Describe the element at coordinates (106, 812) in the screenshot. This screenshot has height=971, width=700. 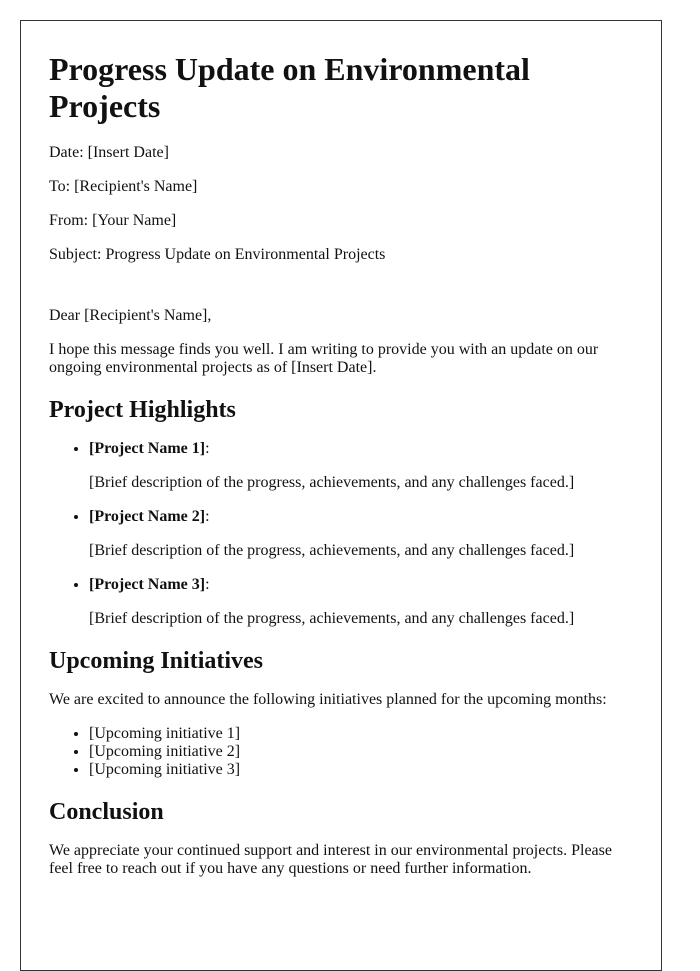
I see `conclusion-heading: Conclusion` at that location.